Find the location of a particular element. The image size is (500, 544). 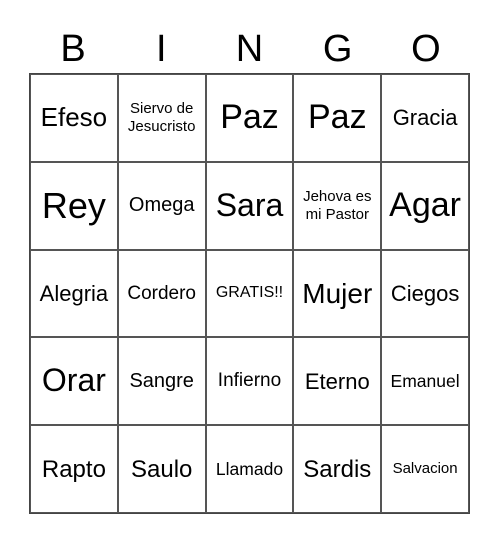

bingo-cell: Omega is located at coordinates (161, 205).